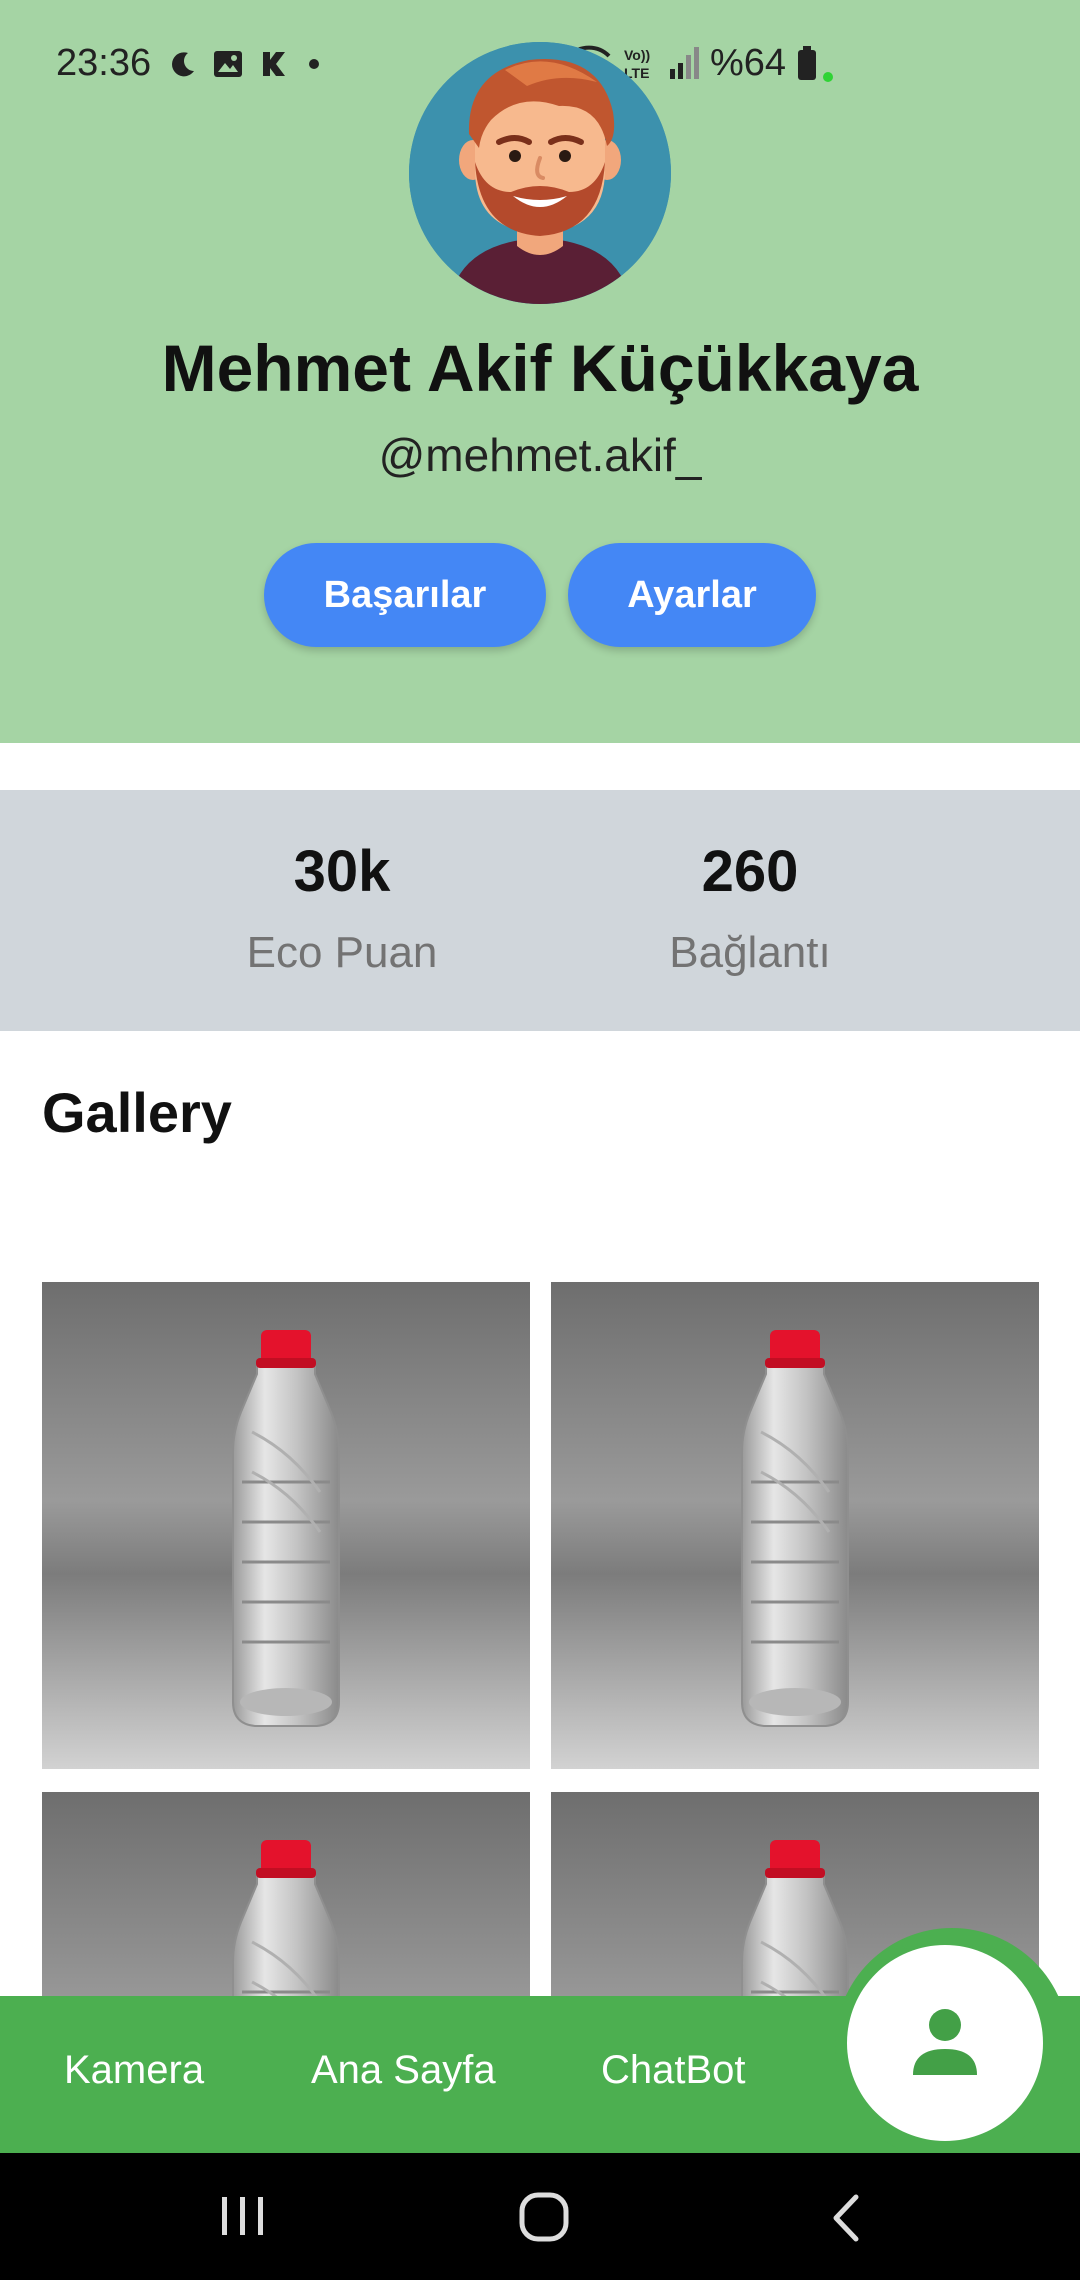  What do you see at coordinates (314, 64) in the screenshot?
I see `notification-dot-icon` at bounding box center [314, 64].